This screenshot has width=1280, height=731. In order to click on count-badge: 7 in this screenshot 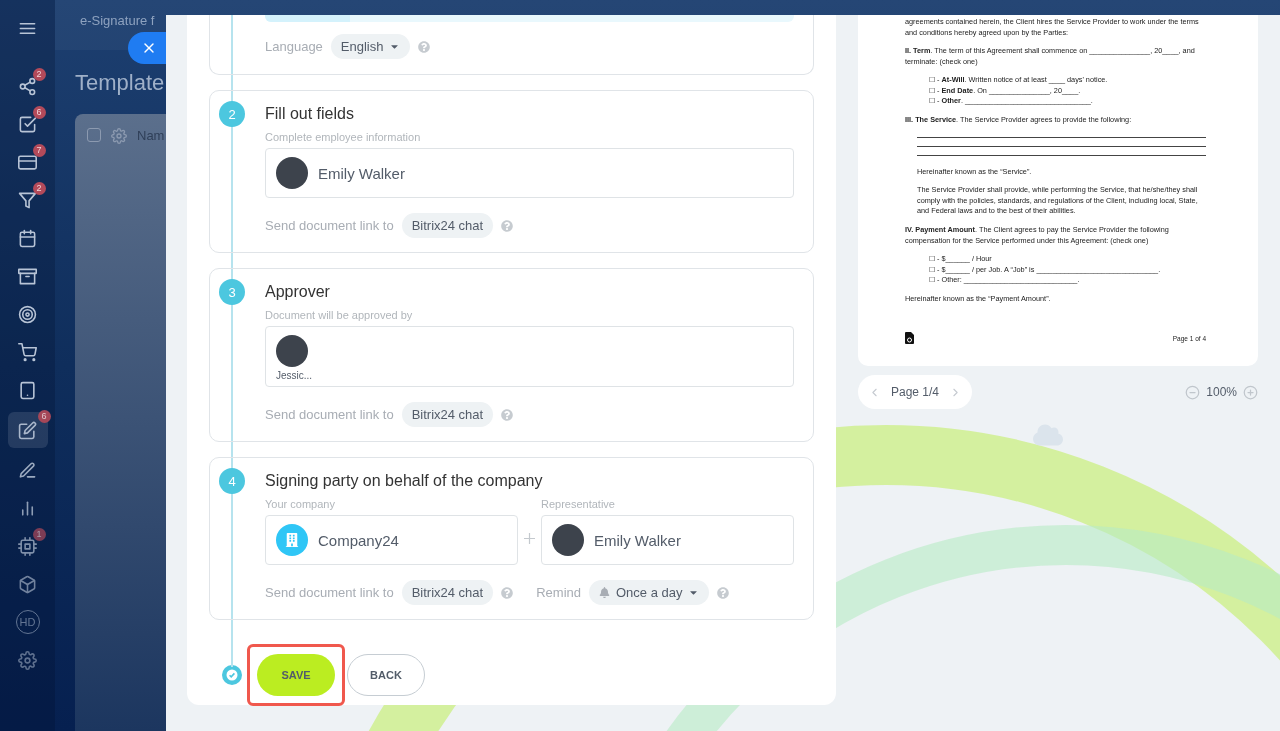, I will do `click(39, 150)`.